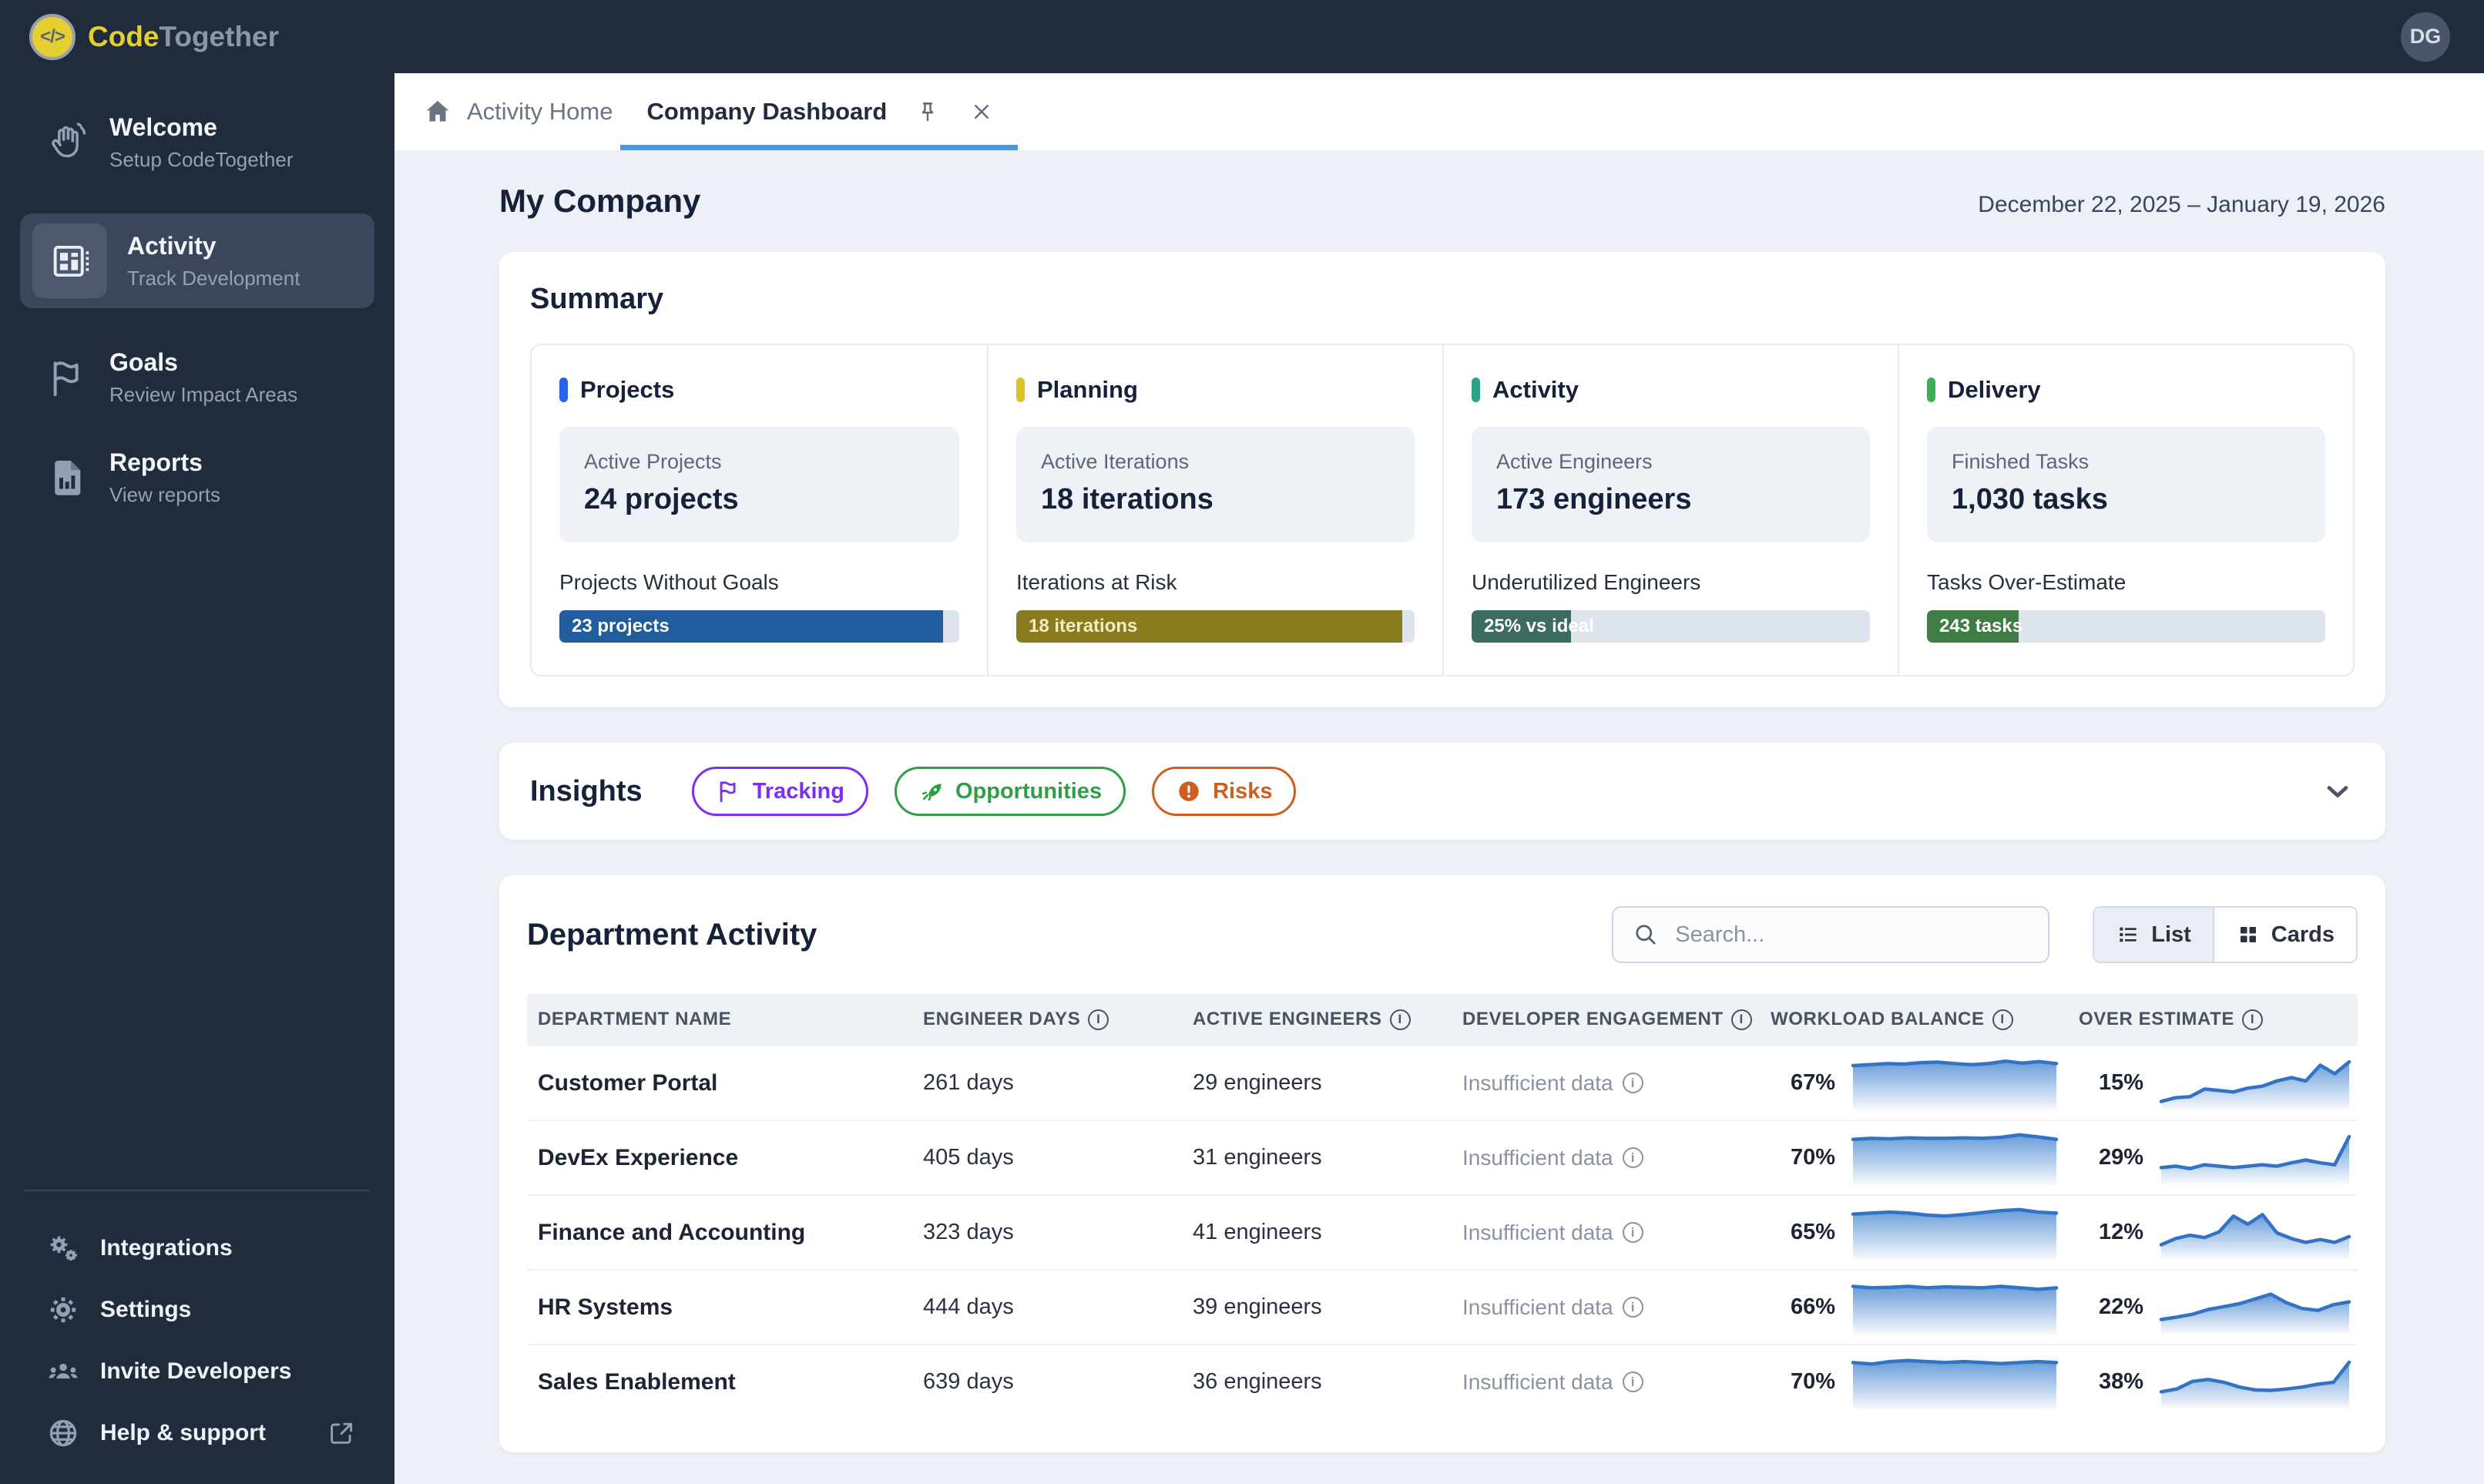 Image resolution: width=2484 pixels, height=1484 pixels. What do you see at coordinates (1616, 1019) in the screenshot?
I see `col-developer-engagement: Developer Engagement i` at bounding box center [1616, 1019].